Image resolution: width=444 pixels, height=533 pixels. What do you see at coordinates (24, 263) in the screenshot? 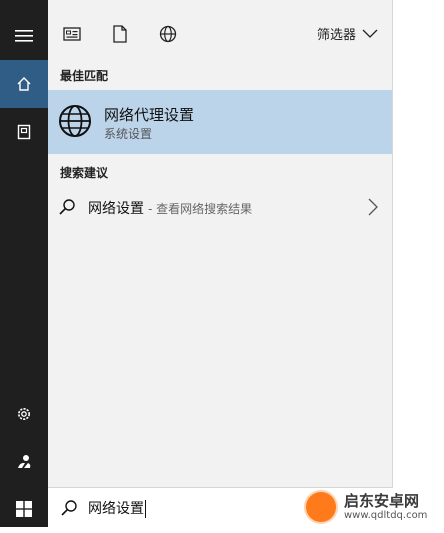
I see `start-rail` at bounding box center [24, 263].